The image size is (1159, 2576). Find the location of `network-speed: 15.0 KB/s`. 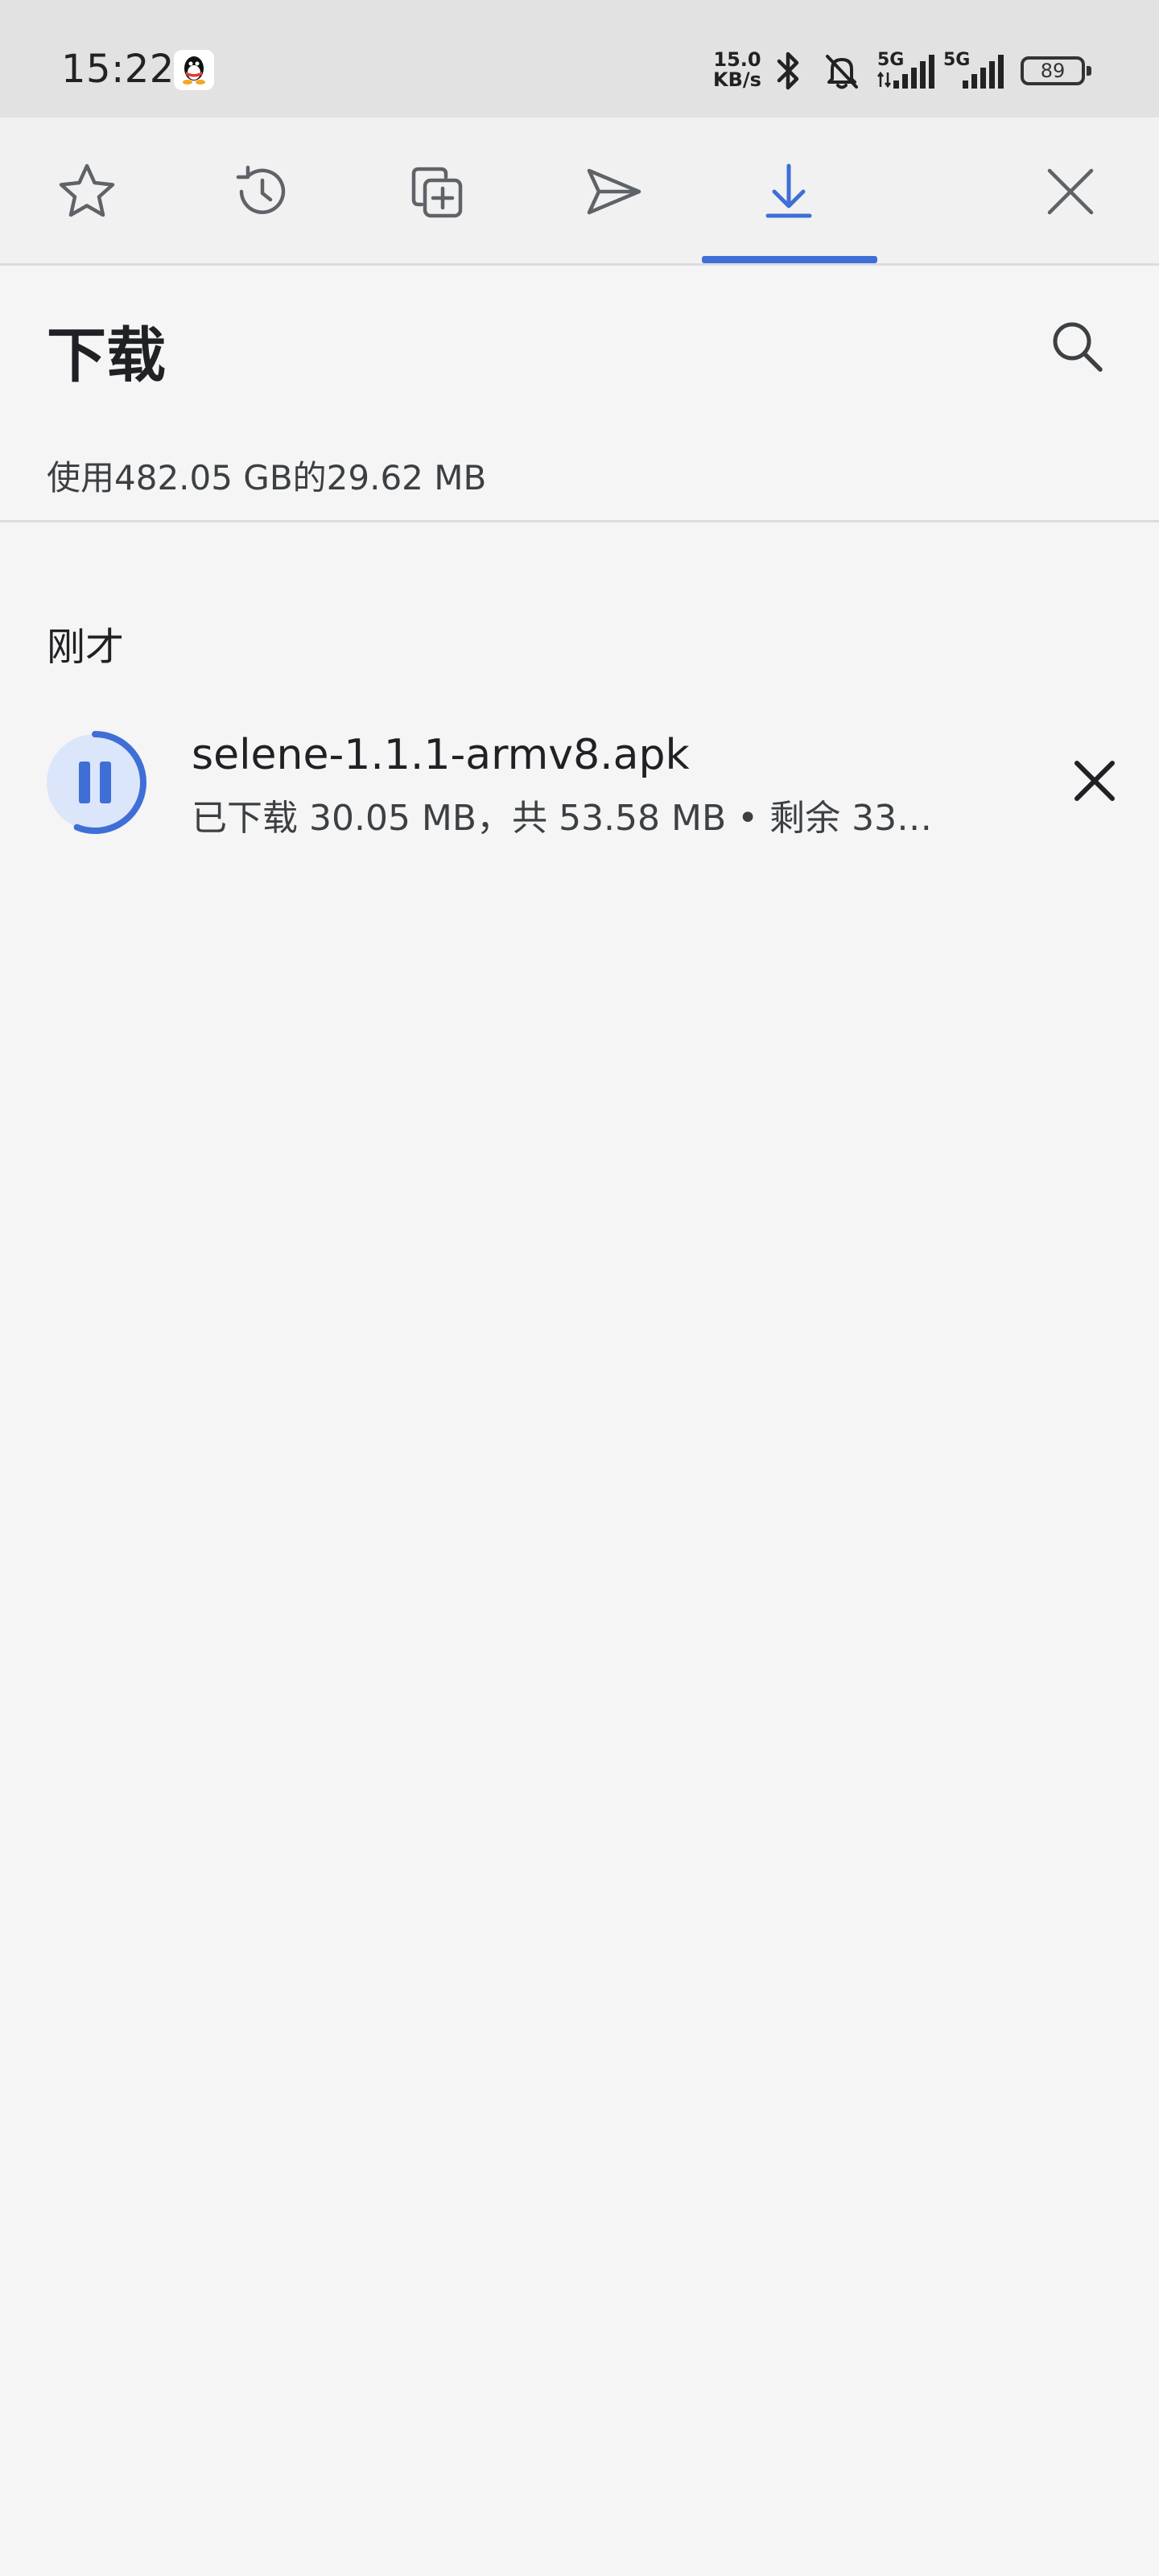

network-speed: 15.0 KB/s is located at coordinates (737, 70).